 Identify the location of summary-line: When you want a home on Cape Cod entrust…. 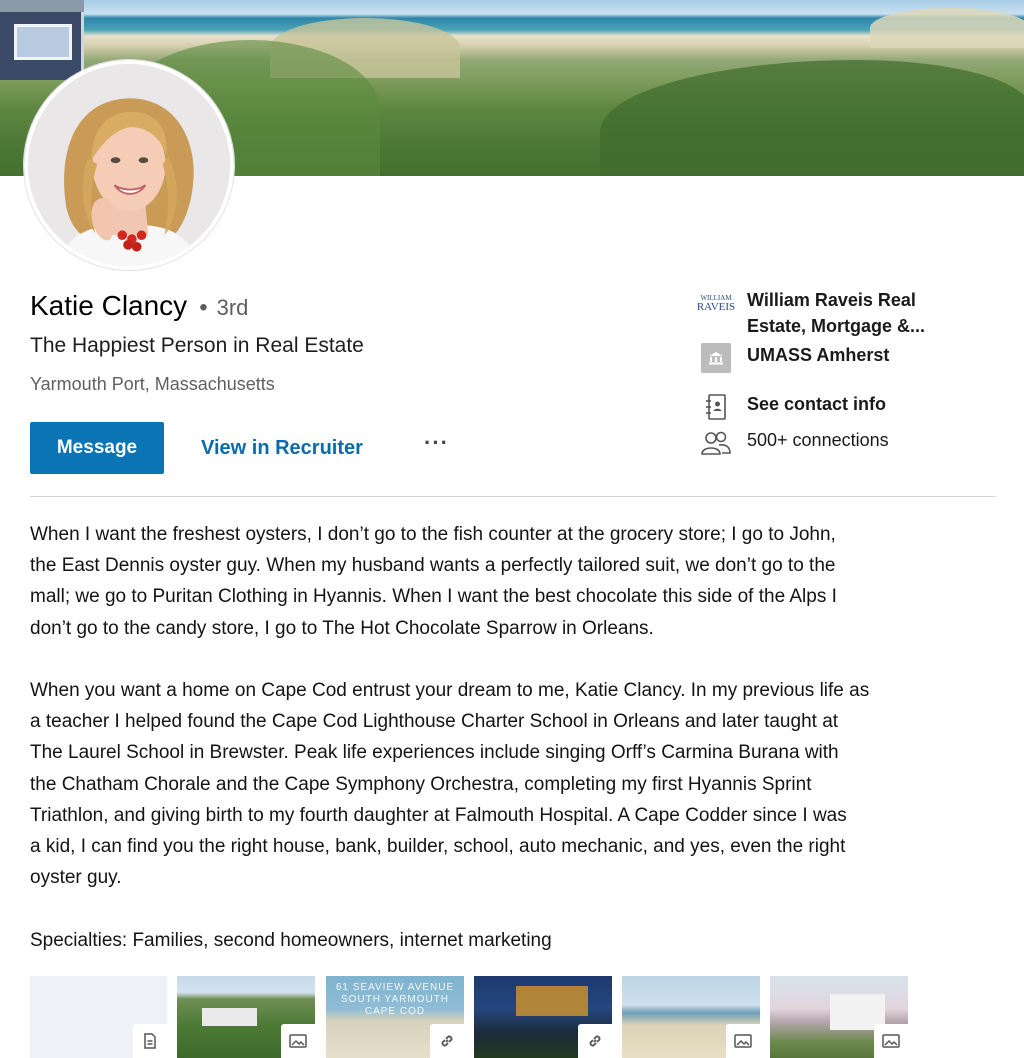
(450, 690).